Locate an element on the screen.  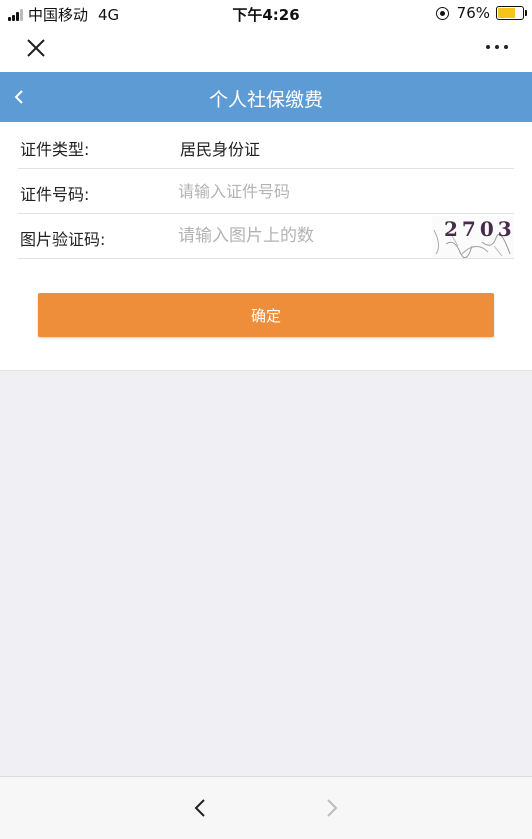
captcha-input is located at coordinates (264, 236).